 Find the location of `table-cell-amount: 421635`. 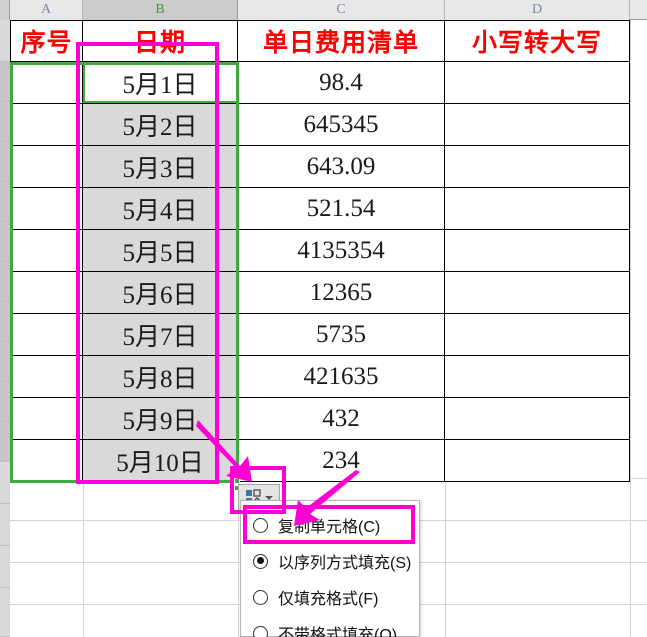

table-cell-amount: 421635 is located at coordinates (341, 377).